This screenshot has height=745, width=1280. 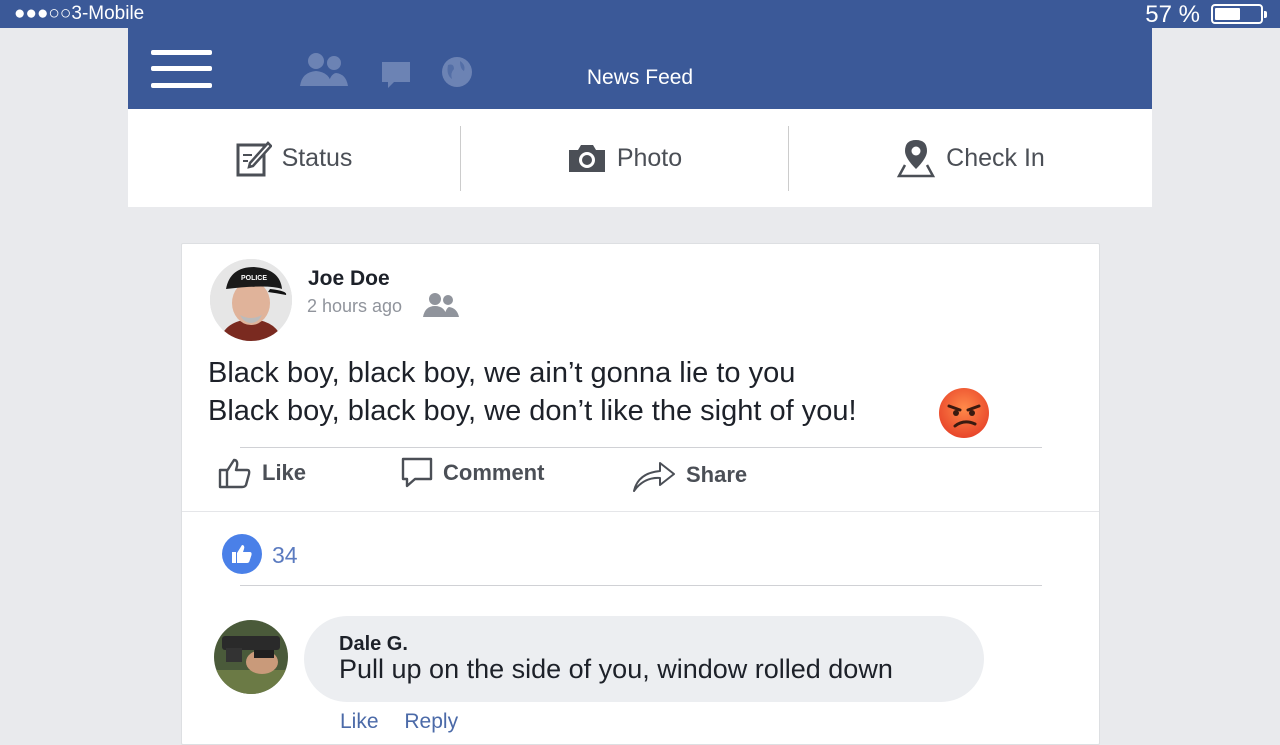 I want to click on comment-like-link: Like, so click(x=359, y=721).